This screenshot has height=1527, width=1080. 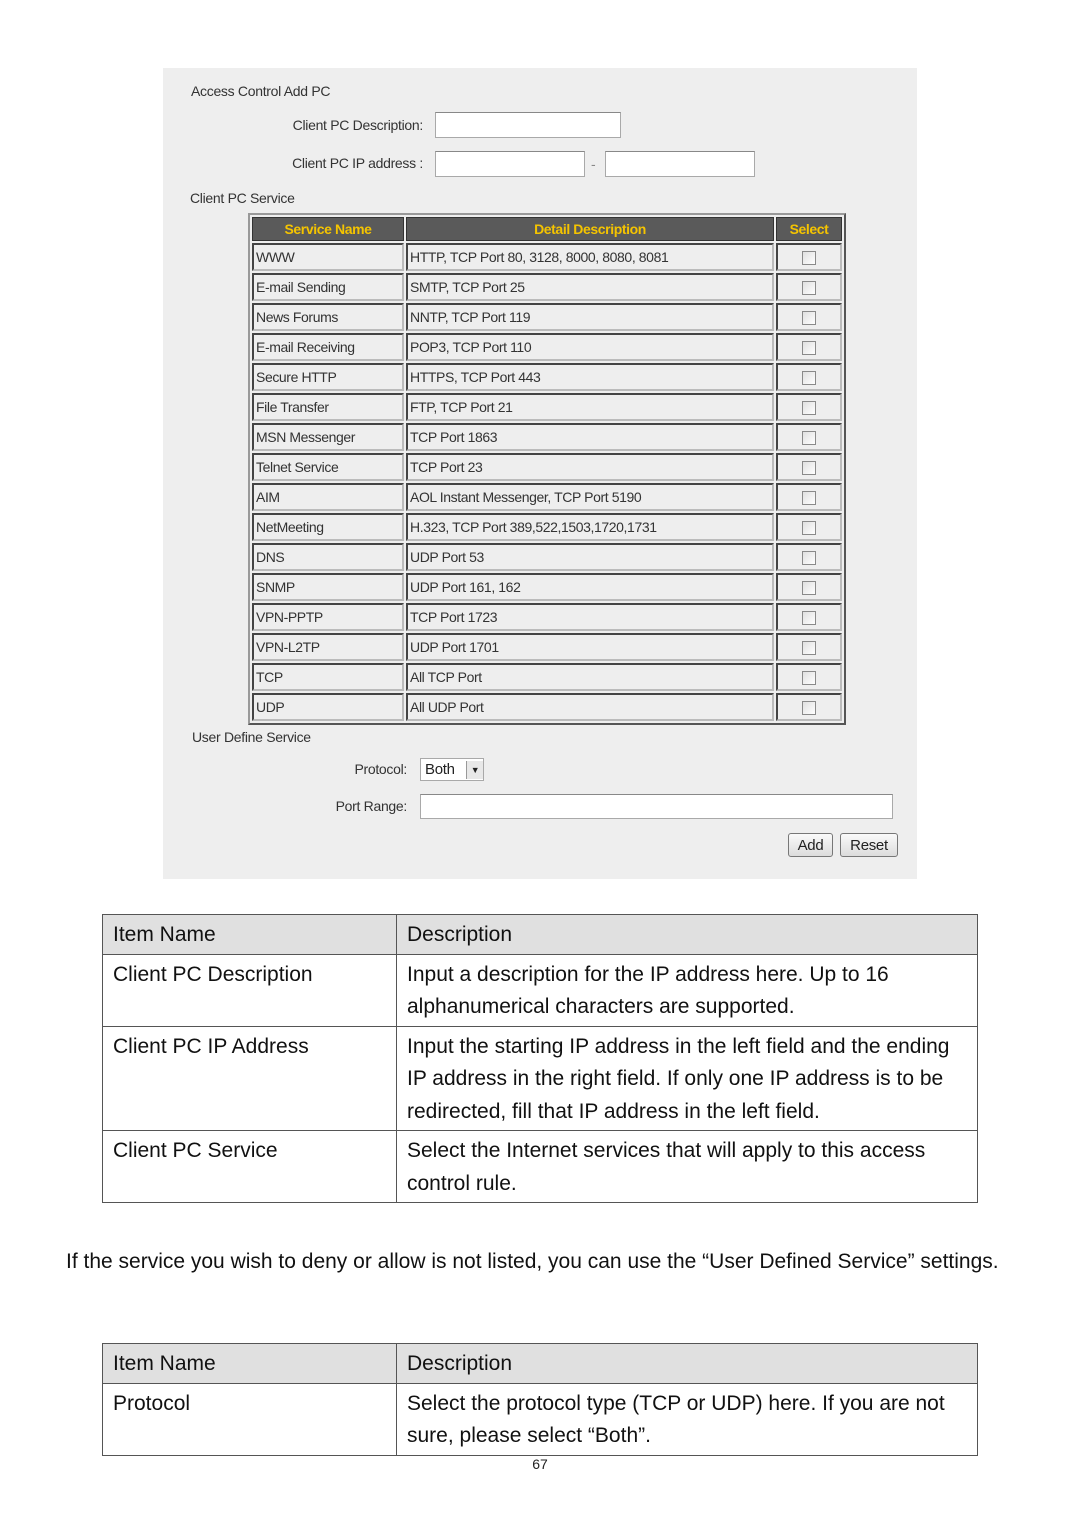 What do you see at coordinates (328, 647) in the screenshot?
I see `service-name-cell: VPN-L2TP` at bounding box center [328, 647].